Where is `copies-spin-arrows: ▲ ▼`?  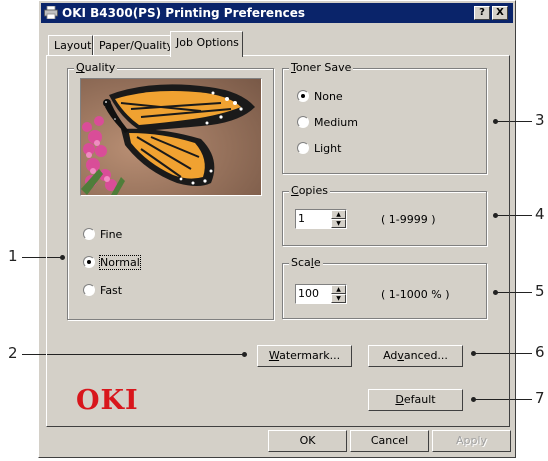 copies-spin-arrows: ▲ ▼ is located at coordinates (338, 219).